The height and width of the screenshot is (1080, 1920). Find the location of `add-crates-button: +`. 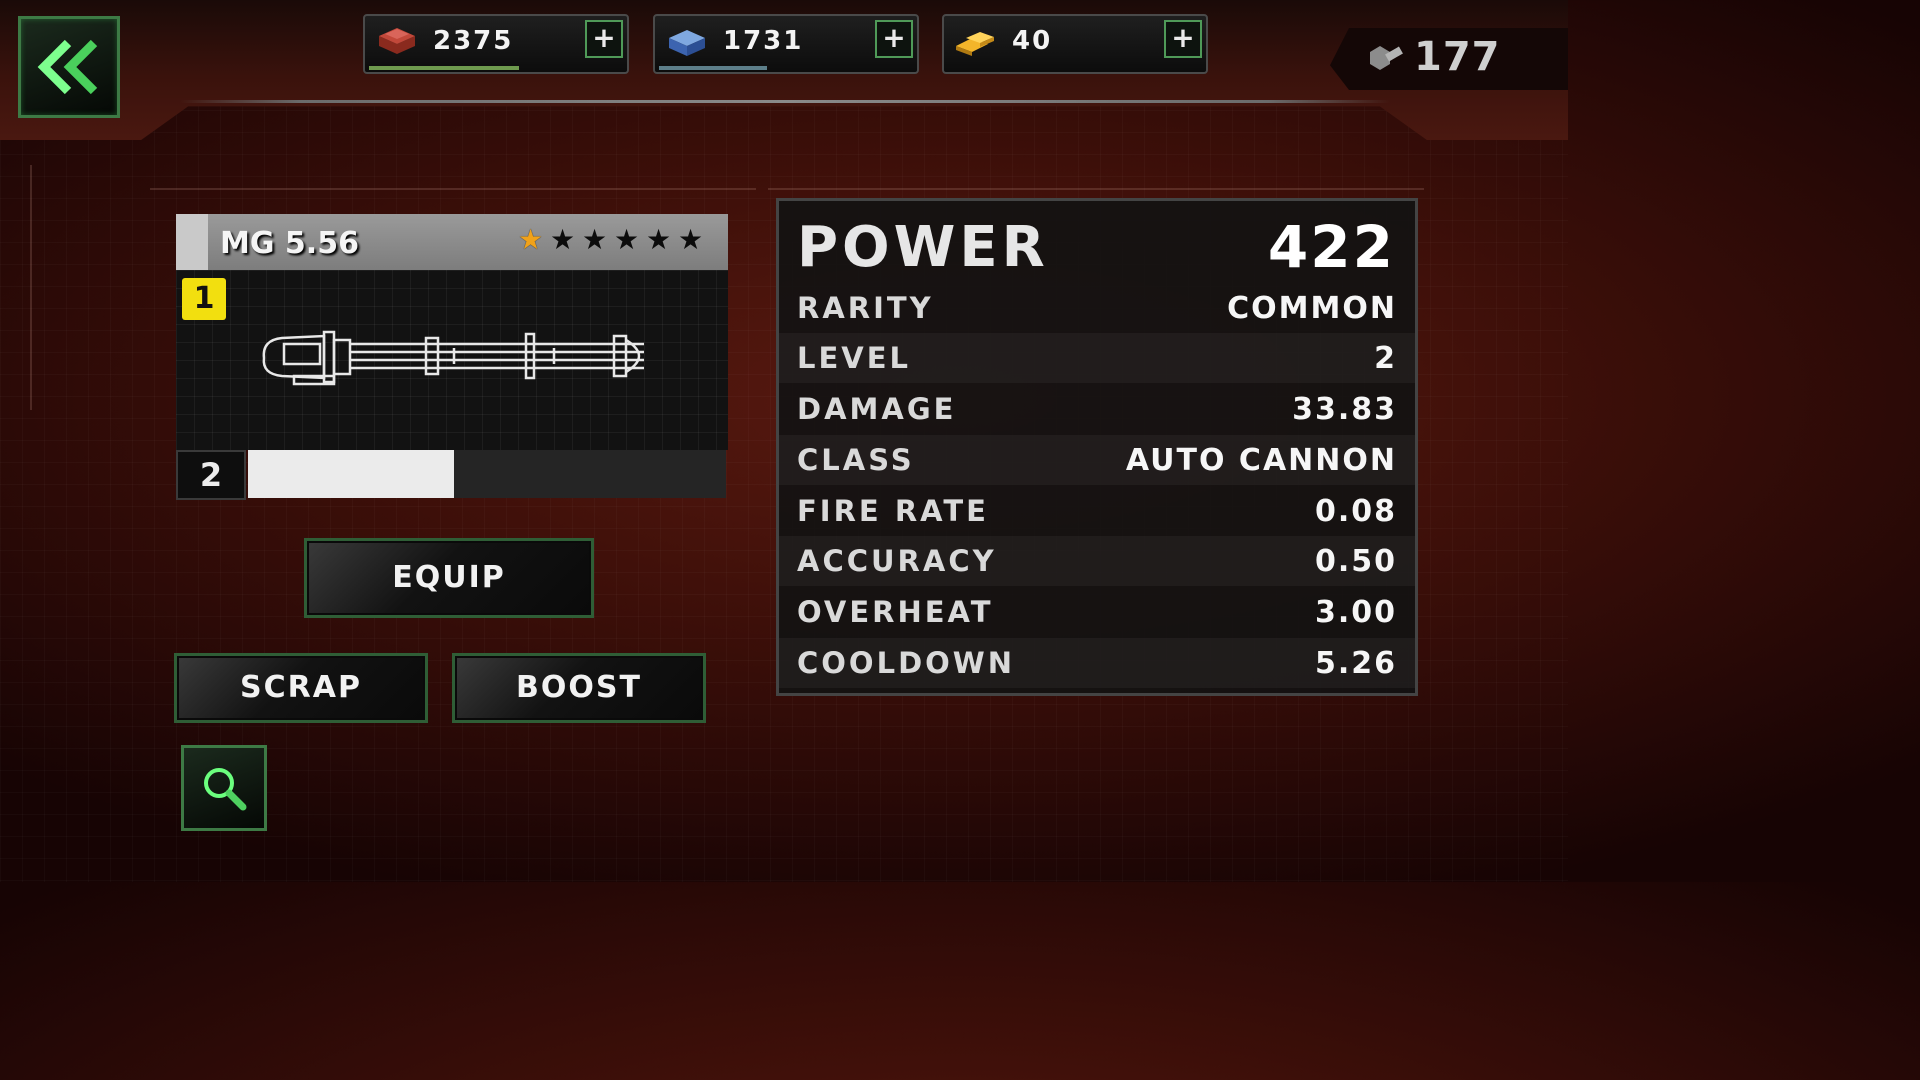

add-crates-button: + is located at coordinates (894, 39).